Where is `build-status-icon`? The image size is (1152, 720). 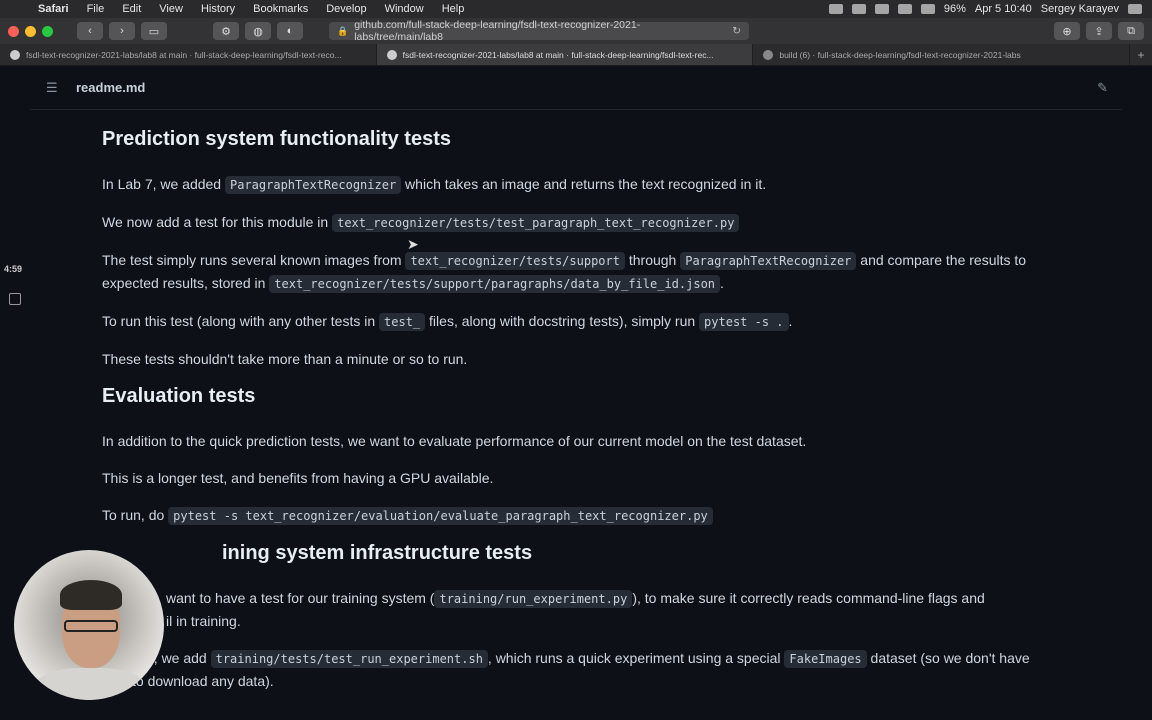 build-status-icon is located at coordinates (768, 54).